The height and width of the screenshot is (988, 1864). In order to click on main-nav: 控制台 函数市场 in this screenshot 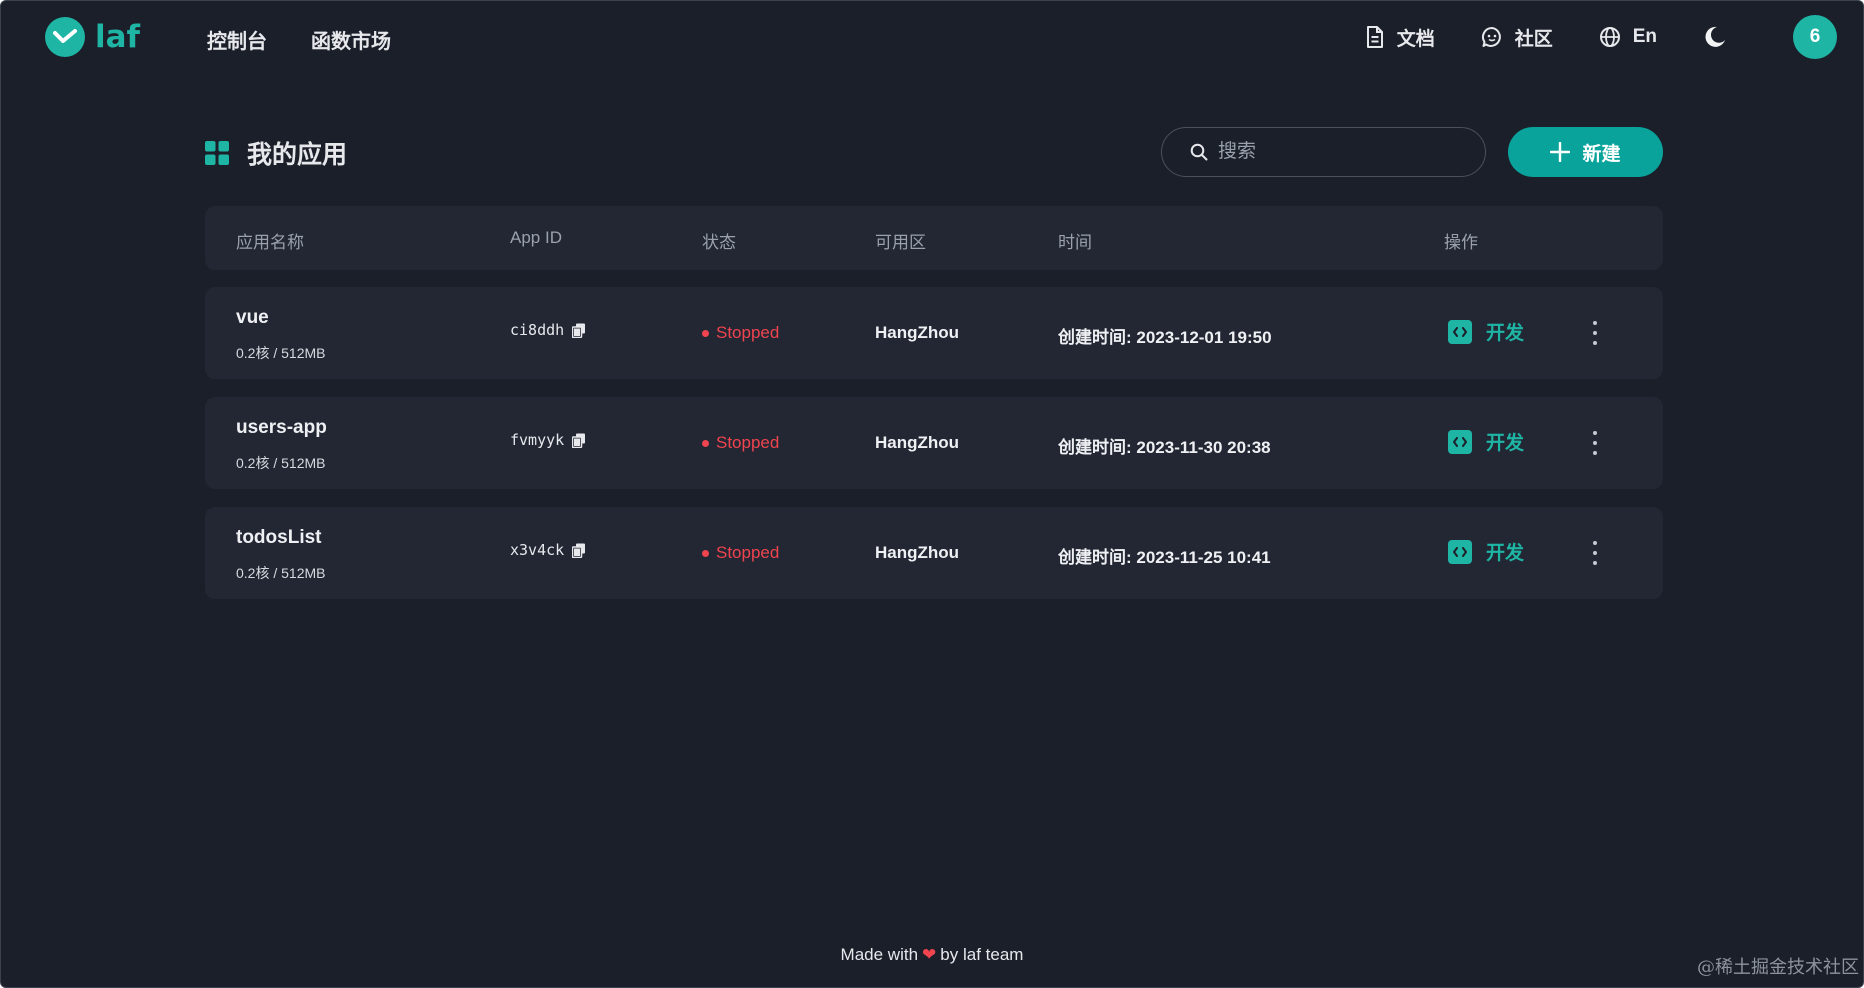, I will do `click(299, 39)`.